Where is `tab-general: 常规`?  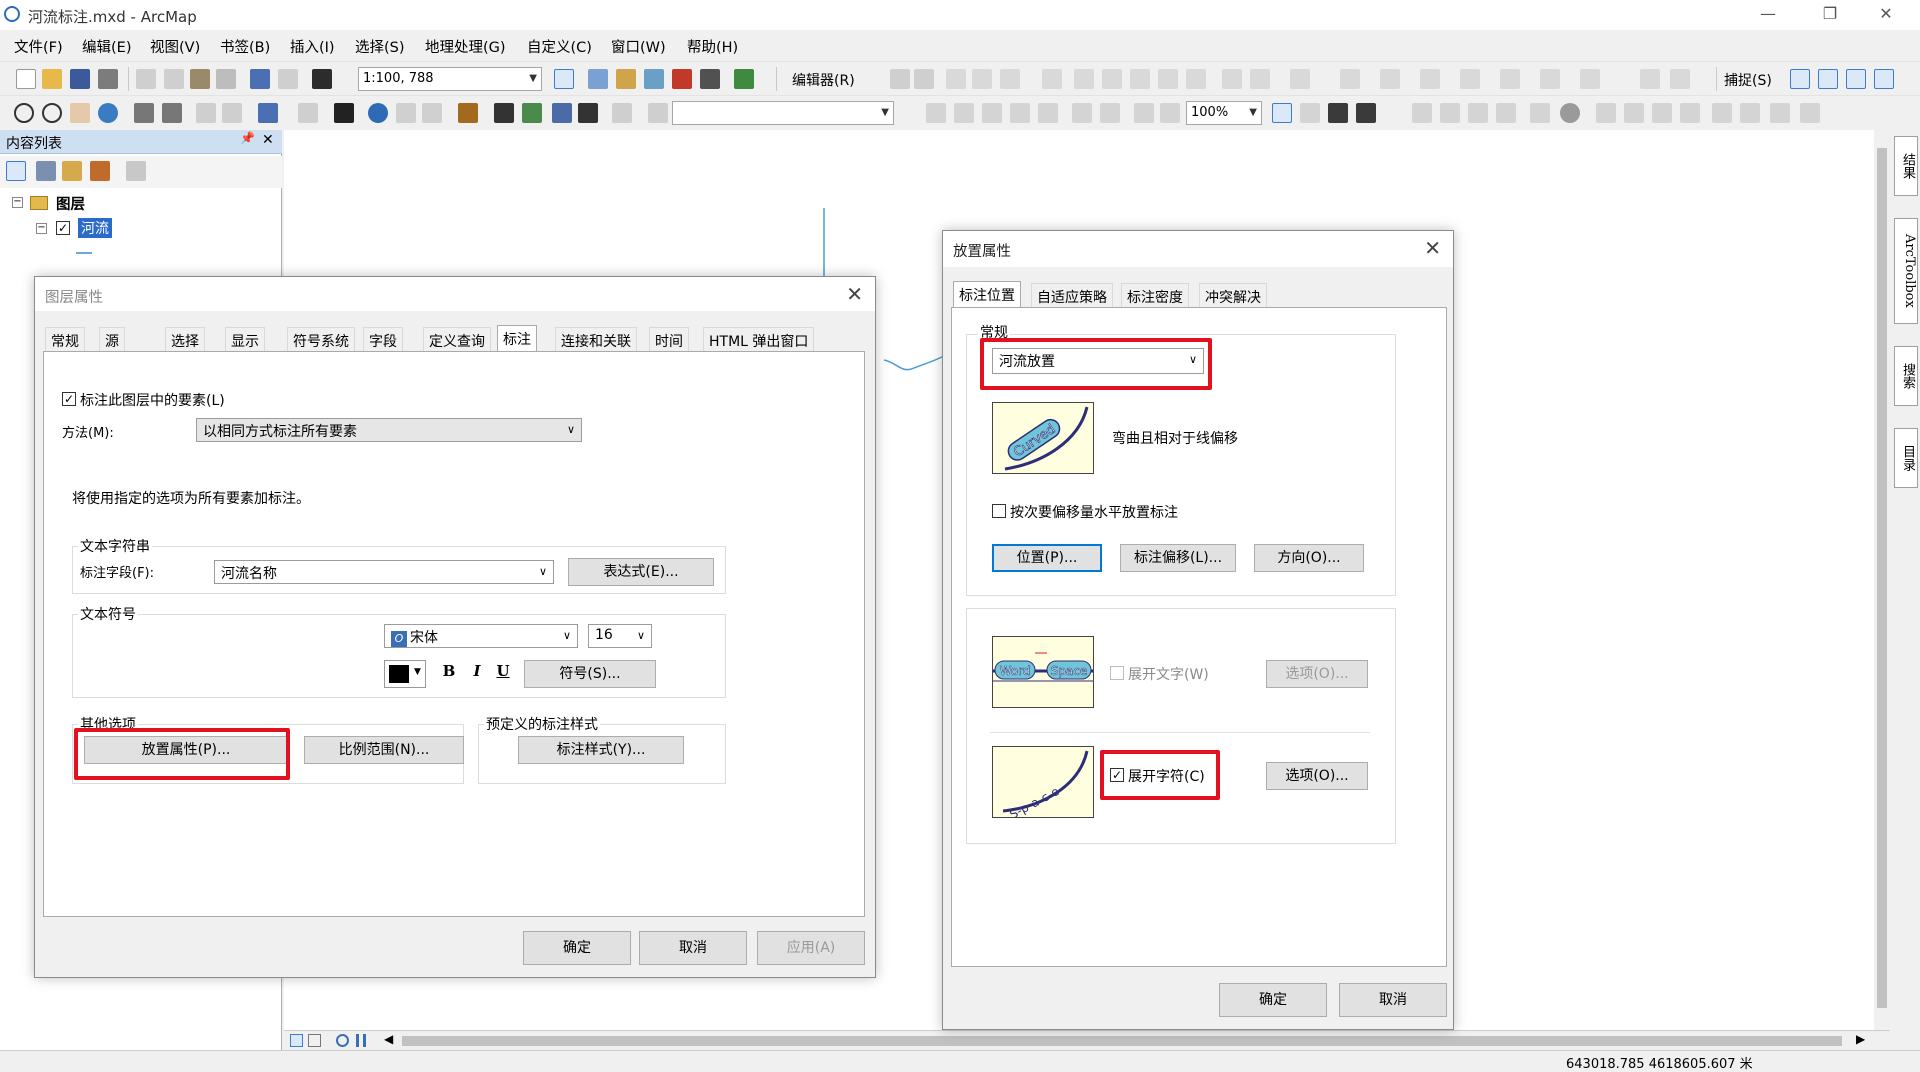
tab-general: 常规 is located at coordinates (65, 339).